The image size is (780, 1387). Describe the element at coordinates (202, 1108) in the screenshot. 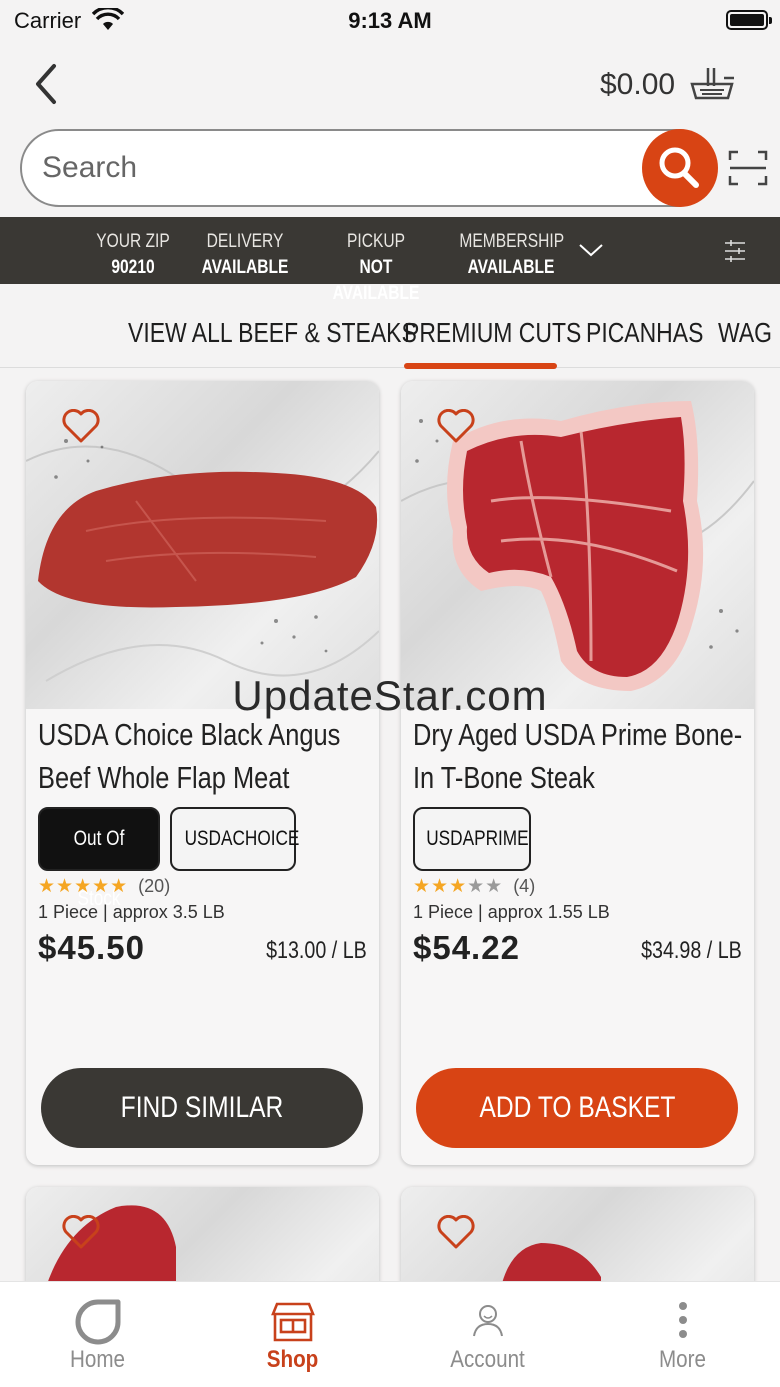

I see `find-similar-products-button: FIND SIMILAR PRODUCTS` at that location.